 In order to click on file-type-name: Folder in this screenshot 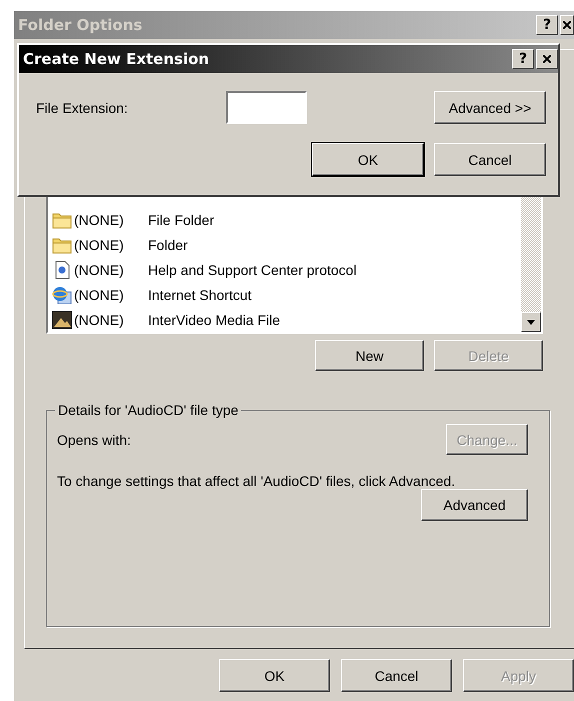, I will do `click(168, 244)`.